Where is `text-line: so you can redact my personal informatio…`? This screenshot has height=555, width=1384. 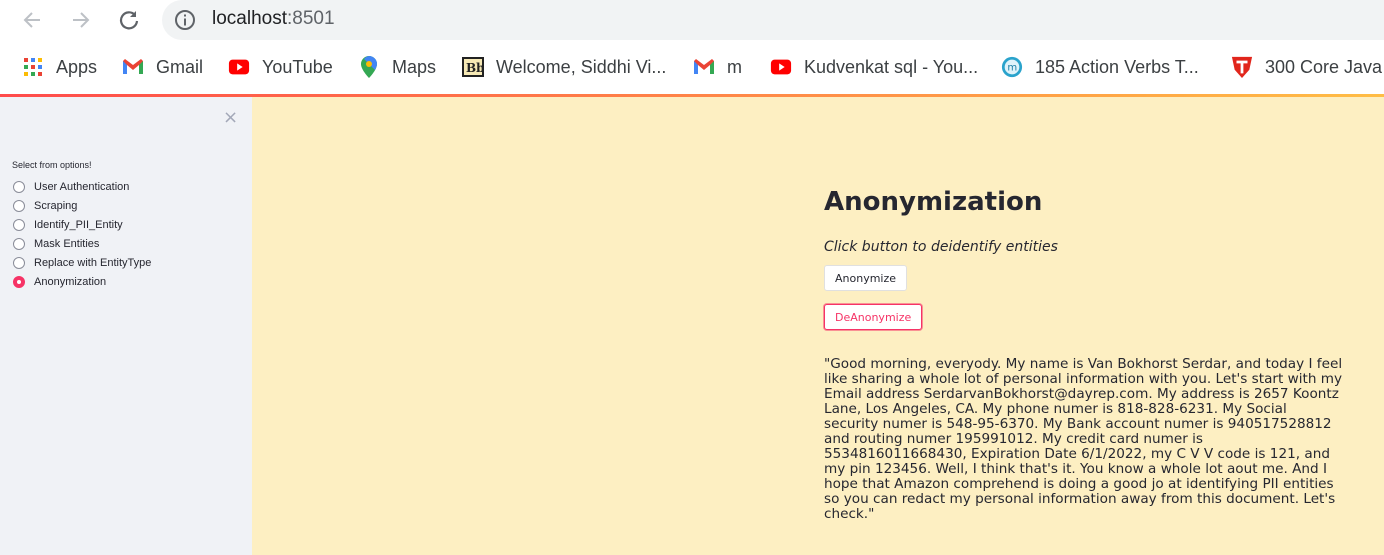
text-line: so you can redact my personal informatio… is located at coordinates (1080, 499).